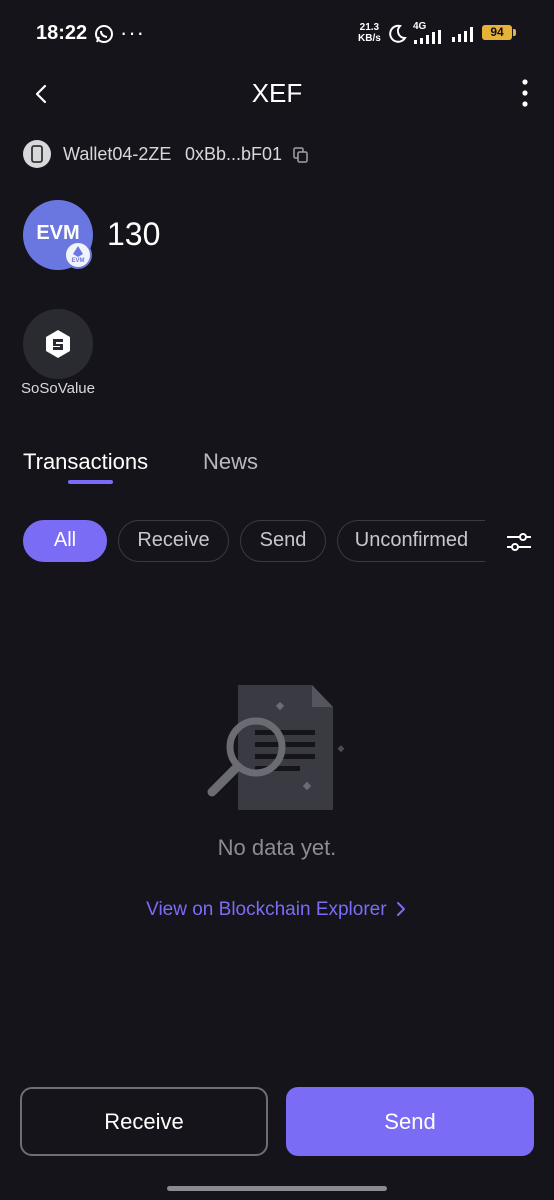 This screenshot has width=554, height=1200. I want to click on battery-tip, so click(514, 32).